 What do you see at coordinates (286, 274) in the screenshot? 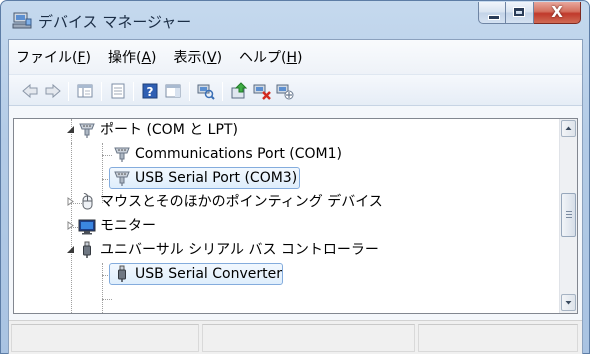
I see `tree-item-usb-serial-converter: USB Serial Converter` at bounding box center [286, 274].